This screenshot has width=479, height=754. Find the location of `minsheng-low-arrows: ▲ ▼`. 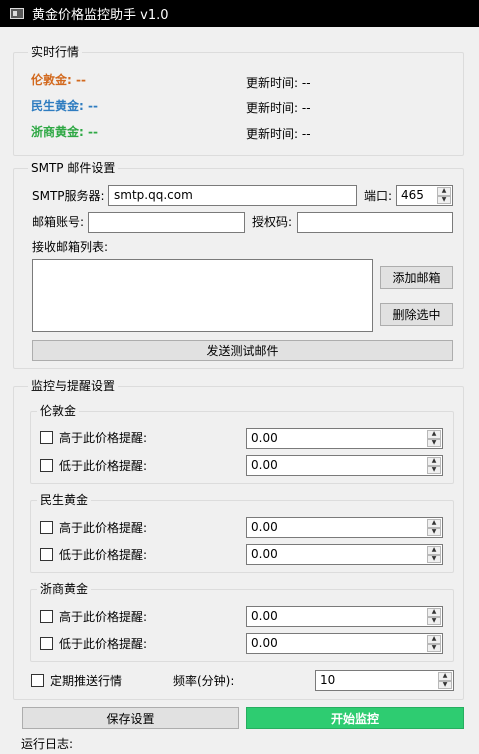

minsheng-low-arrows: ▲ ▼ is located at coordinates (434, 554).